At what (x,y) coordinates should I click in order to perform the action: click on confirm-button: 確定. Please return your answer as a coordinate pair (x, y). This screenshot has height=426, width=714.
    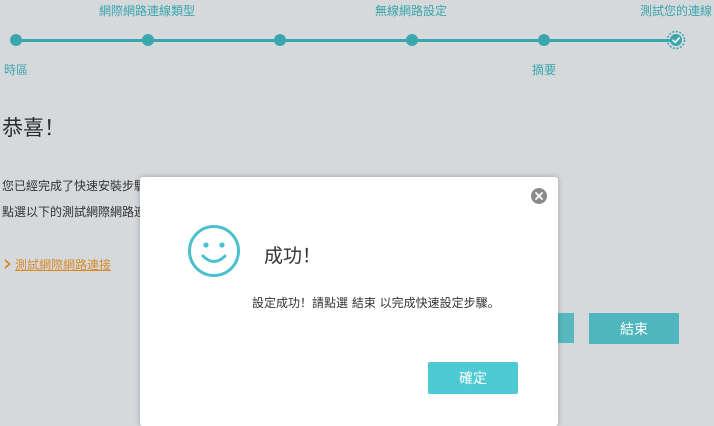
    Looking at the image, I should click on (473, 378).